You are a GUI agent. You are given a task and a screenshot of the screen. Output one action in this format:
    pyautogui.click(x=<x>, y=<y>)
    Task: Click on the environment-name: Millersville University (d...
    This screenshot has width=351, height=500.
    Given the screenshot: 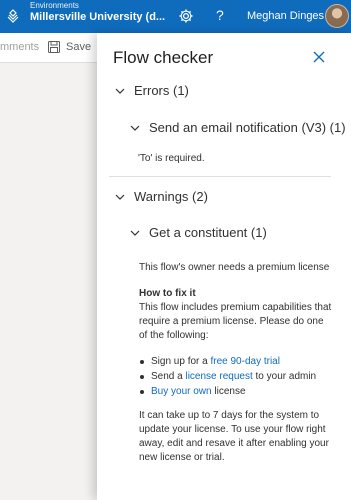 What is the action you would take?
    pyautogui.click(x=98, y=17)
    